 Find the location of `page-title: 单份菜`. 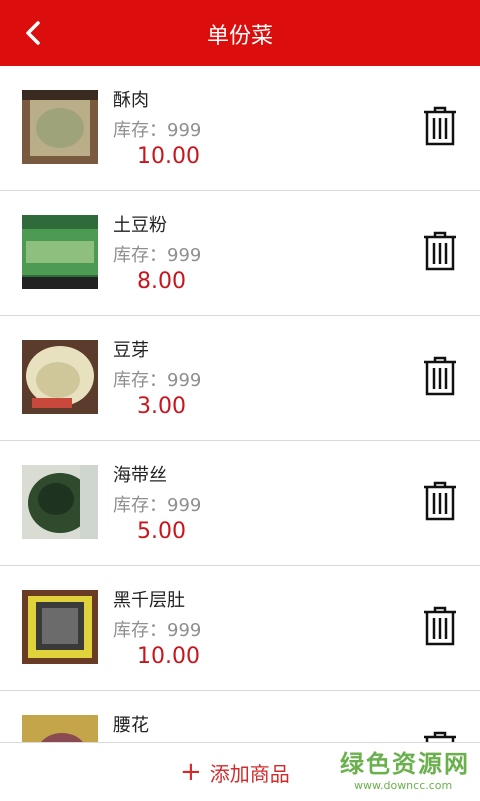

page-title: 单份菜 is located at coordinates (239, 36).